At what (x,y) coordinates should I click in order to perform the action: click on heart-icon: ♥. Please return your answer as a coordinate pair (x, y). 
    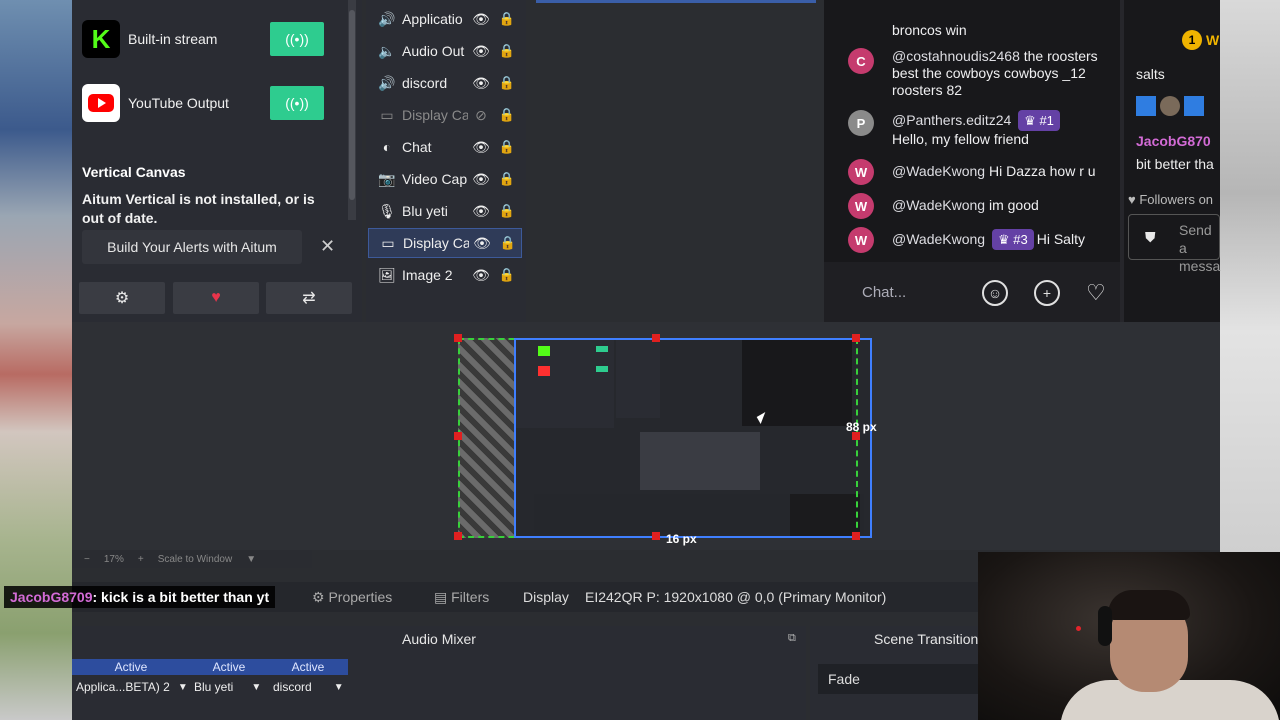
    Looking at the image, I should click on (216, 297).